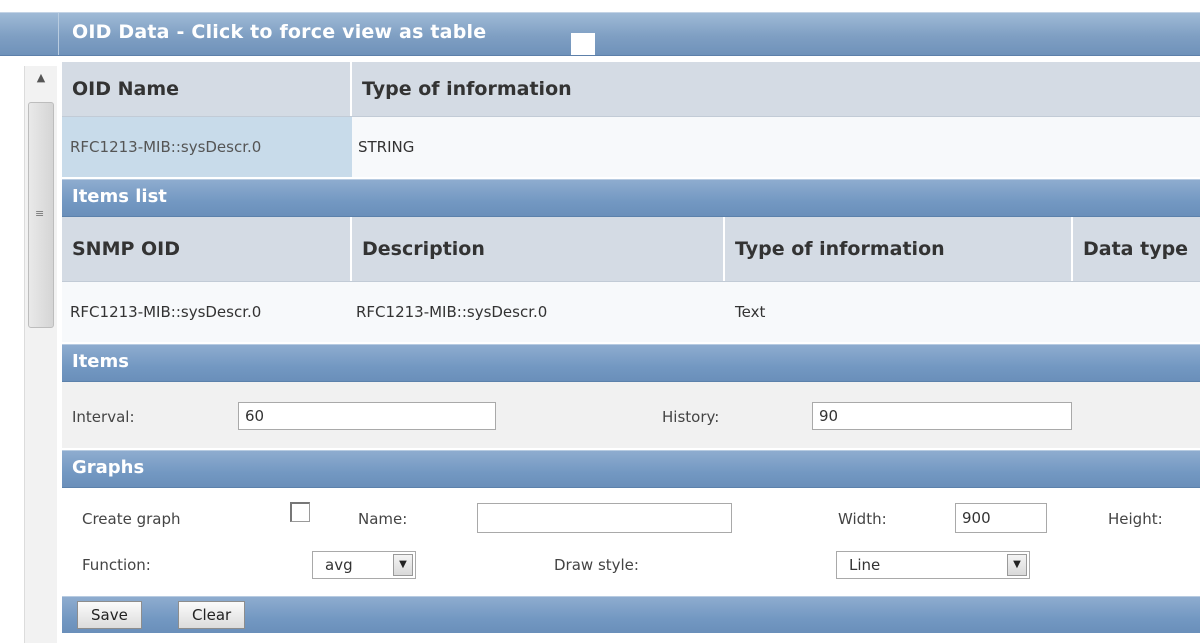 The height and width of the screenshot is (643, 1200). What do you see at coordinates (300, 512) in the screenshot?
I see `create-graph-checkbox` at bounding box center [300, 512].